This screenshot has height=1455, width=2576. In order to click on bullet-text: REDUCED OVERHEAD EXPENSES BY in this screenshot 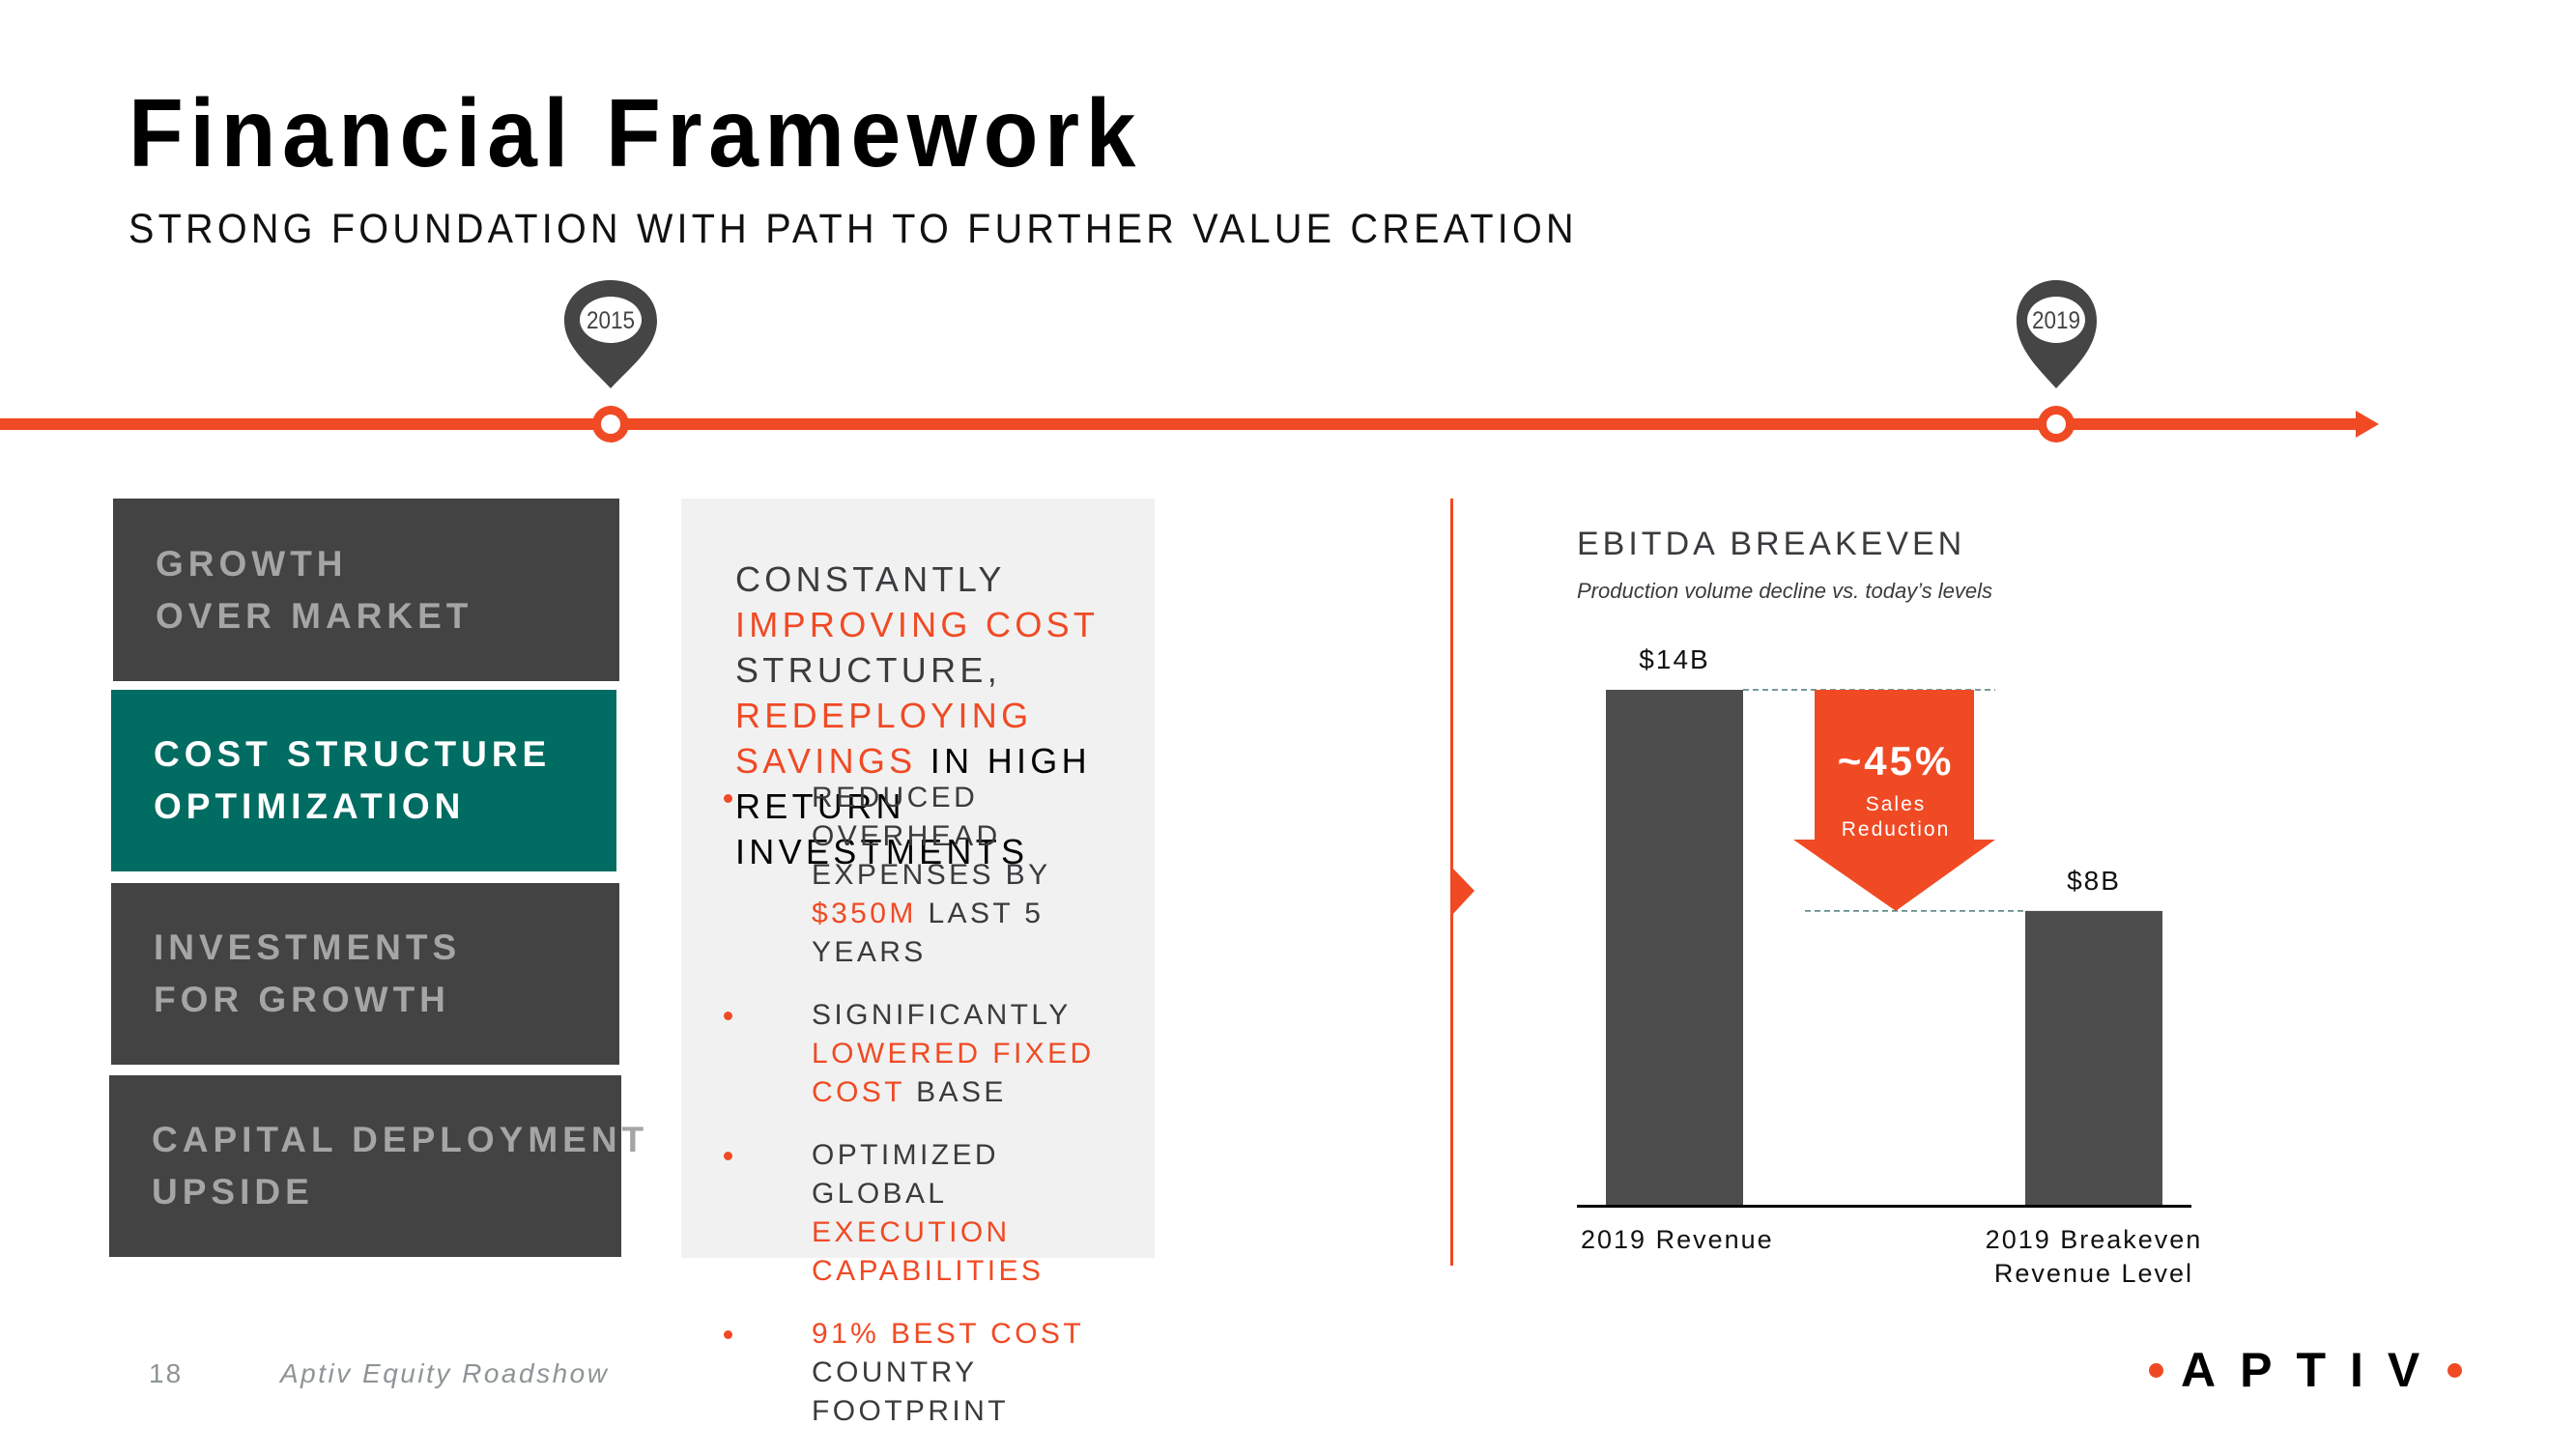, I will do `click(931, 837)`.